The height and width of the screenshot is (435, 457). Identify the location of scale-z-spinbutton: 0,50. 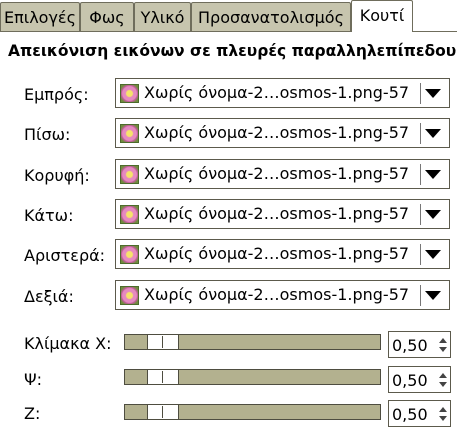
(419, 413).